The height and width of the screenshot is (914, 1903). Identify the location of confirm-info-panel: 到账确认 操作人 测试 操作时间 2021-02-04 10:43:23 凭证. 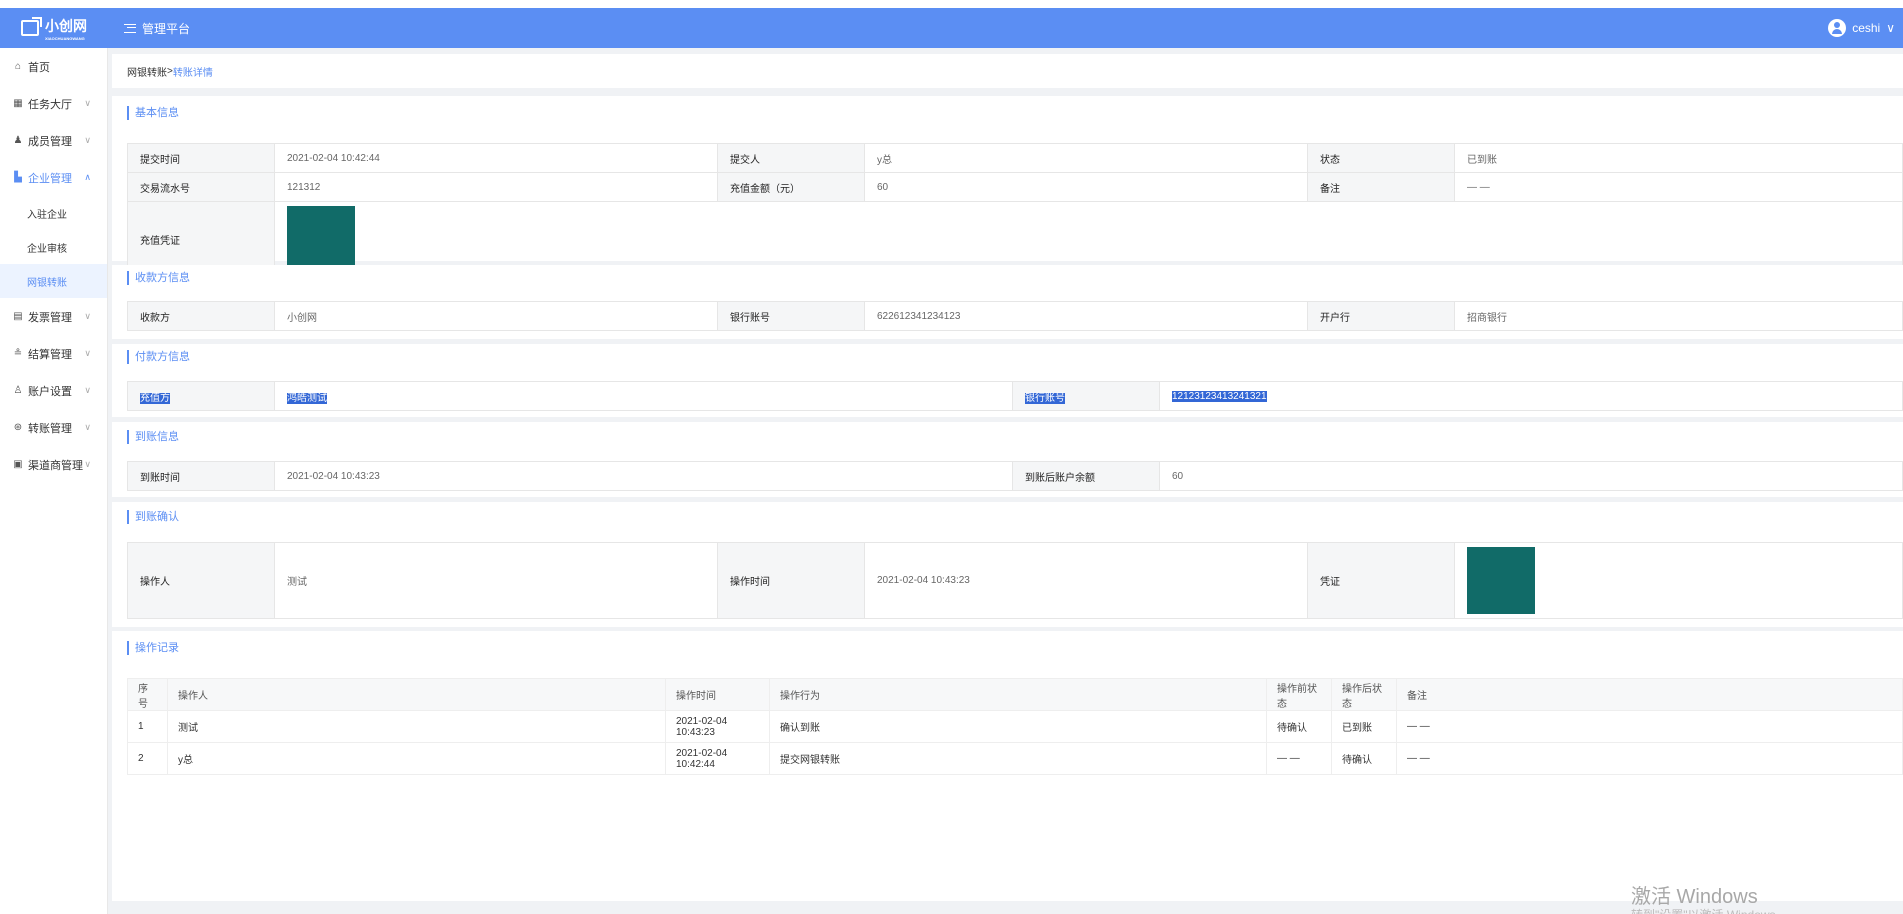
(1007, 564).